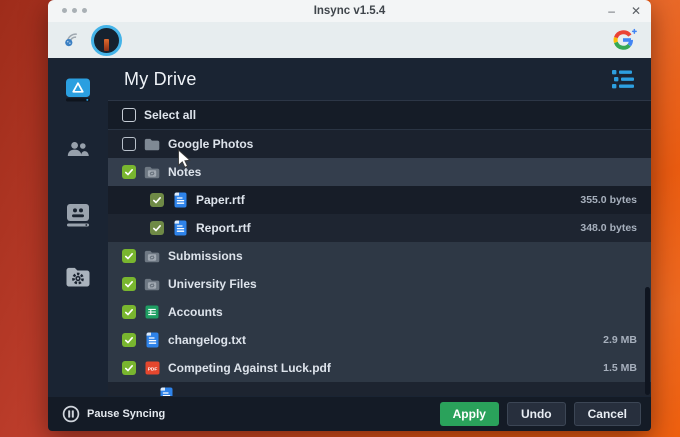 The height and width of the screenshot is (437, 680). Describe the element at coordinates (379, 200) in the screenshot. I see `list-item: Paper.rtf 355.0 bytes` at that location.